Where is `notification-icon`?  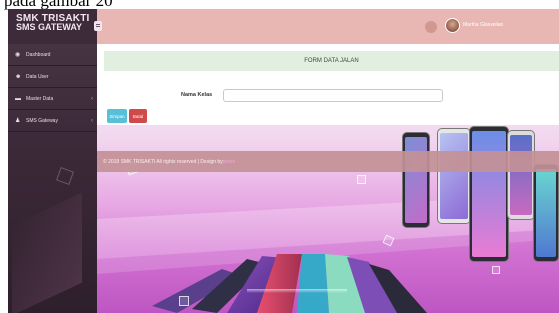
notification-icon is located at coordinates (431, 27).